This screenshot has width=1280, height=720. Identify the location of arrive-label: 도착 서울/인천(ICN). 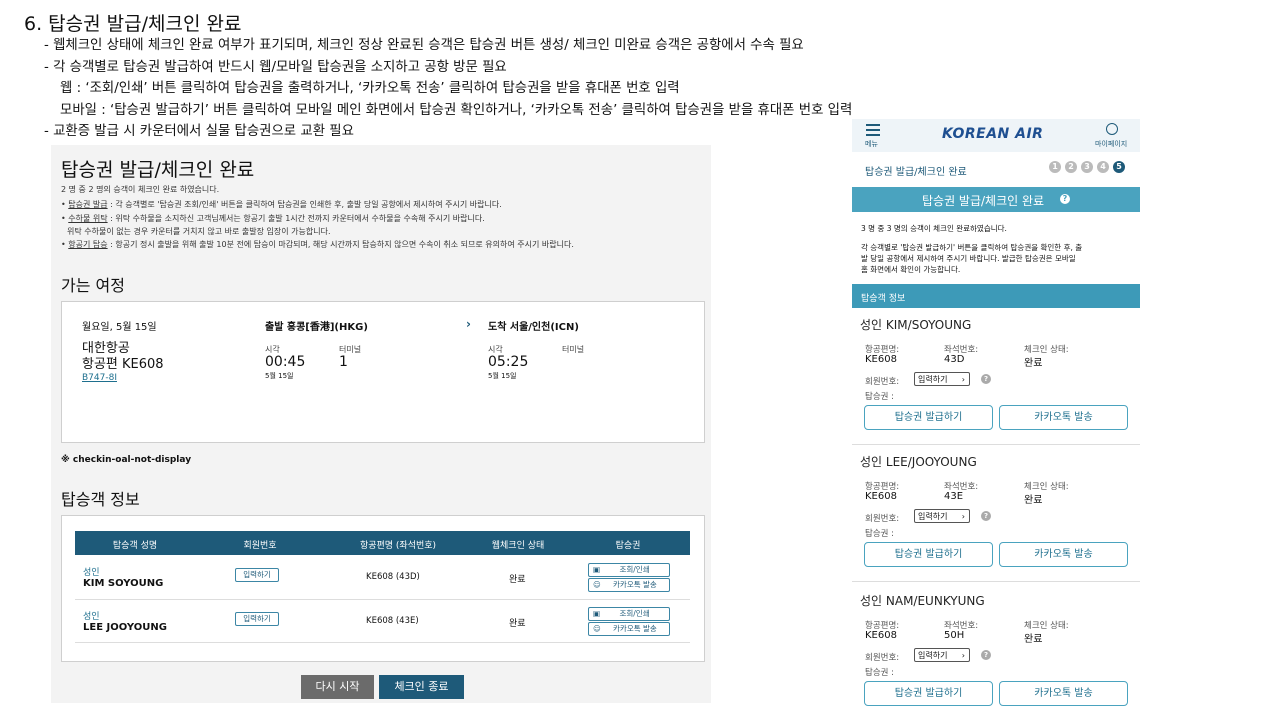
(533, 327).